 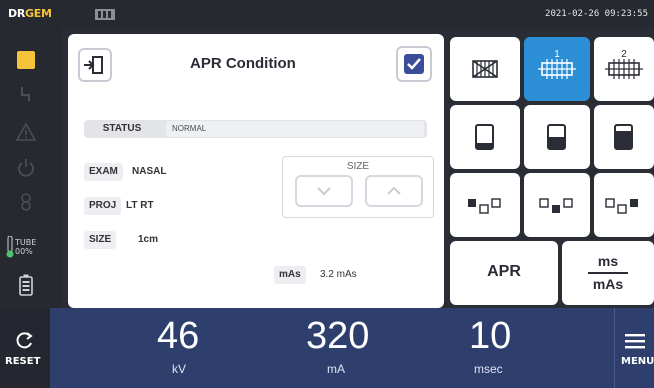 What do you see at coordinates (596, 14) in the screenshot?
I see `date-time: 2021-02-26 09:23:55` at bounding box center [596, 14].